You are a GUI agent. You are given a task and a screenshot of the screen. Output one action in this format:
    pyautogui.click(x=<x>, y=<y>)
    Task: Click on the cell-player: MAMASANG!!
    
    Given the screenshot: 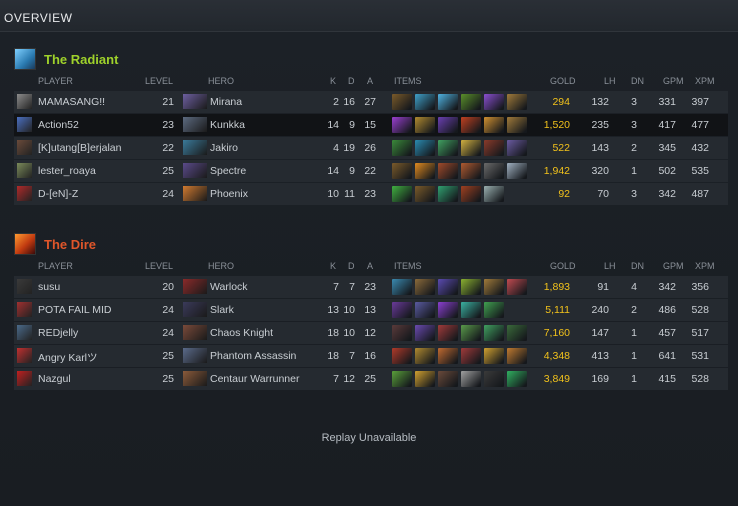 What is the action you would take?
    pyautogui.click(x=98, y=102)
    